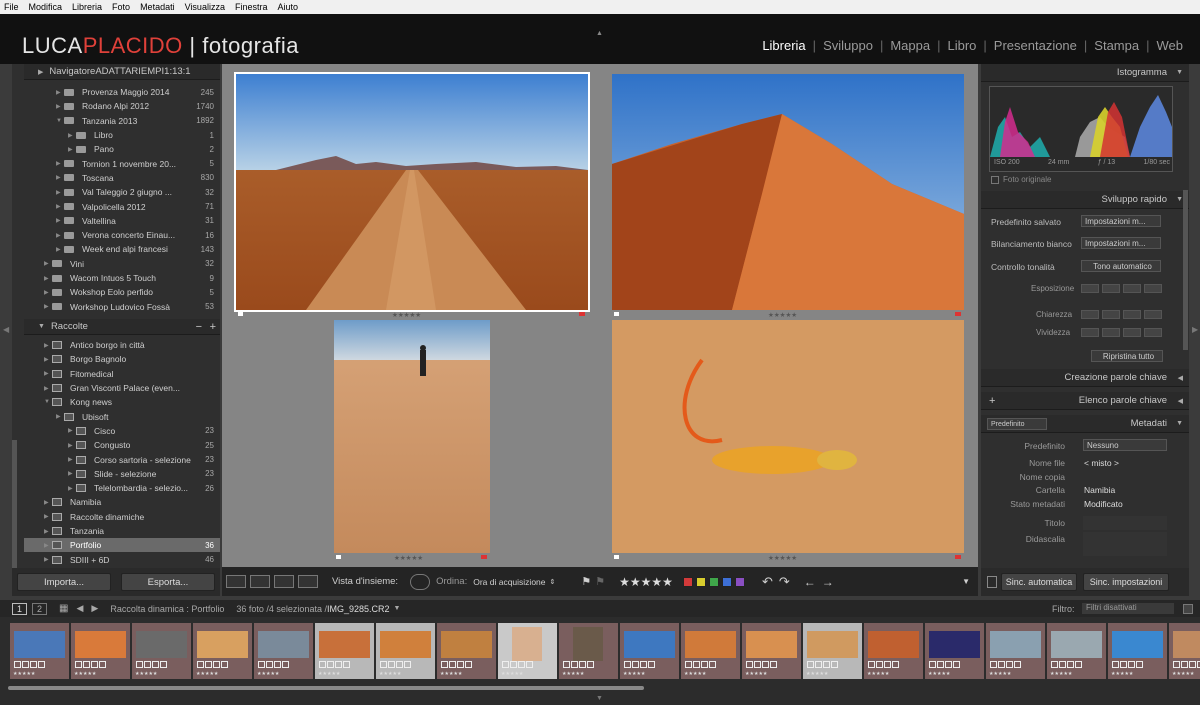 This screenshot has height=705, width=1200. What do you see at coordinates (113, 71) in the screenshot?
I see `nav-fit: ADATTA` at bounding box center [113, 71].